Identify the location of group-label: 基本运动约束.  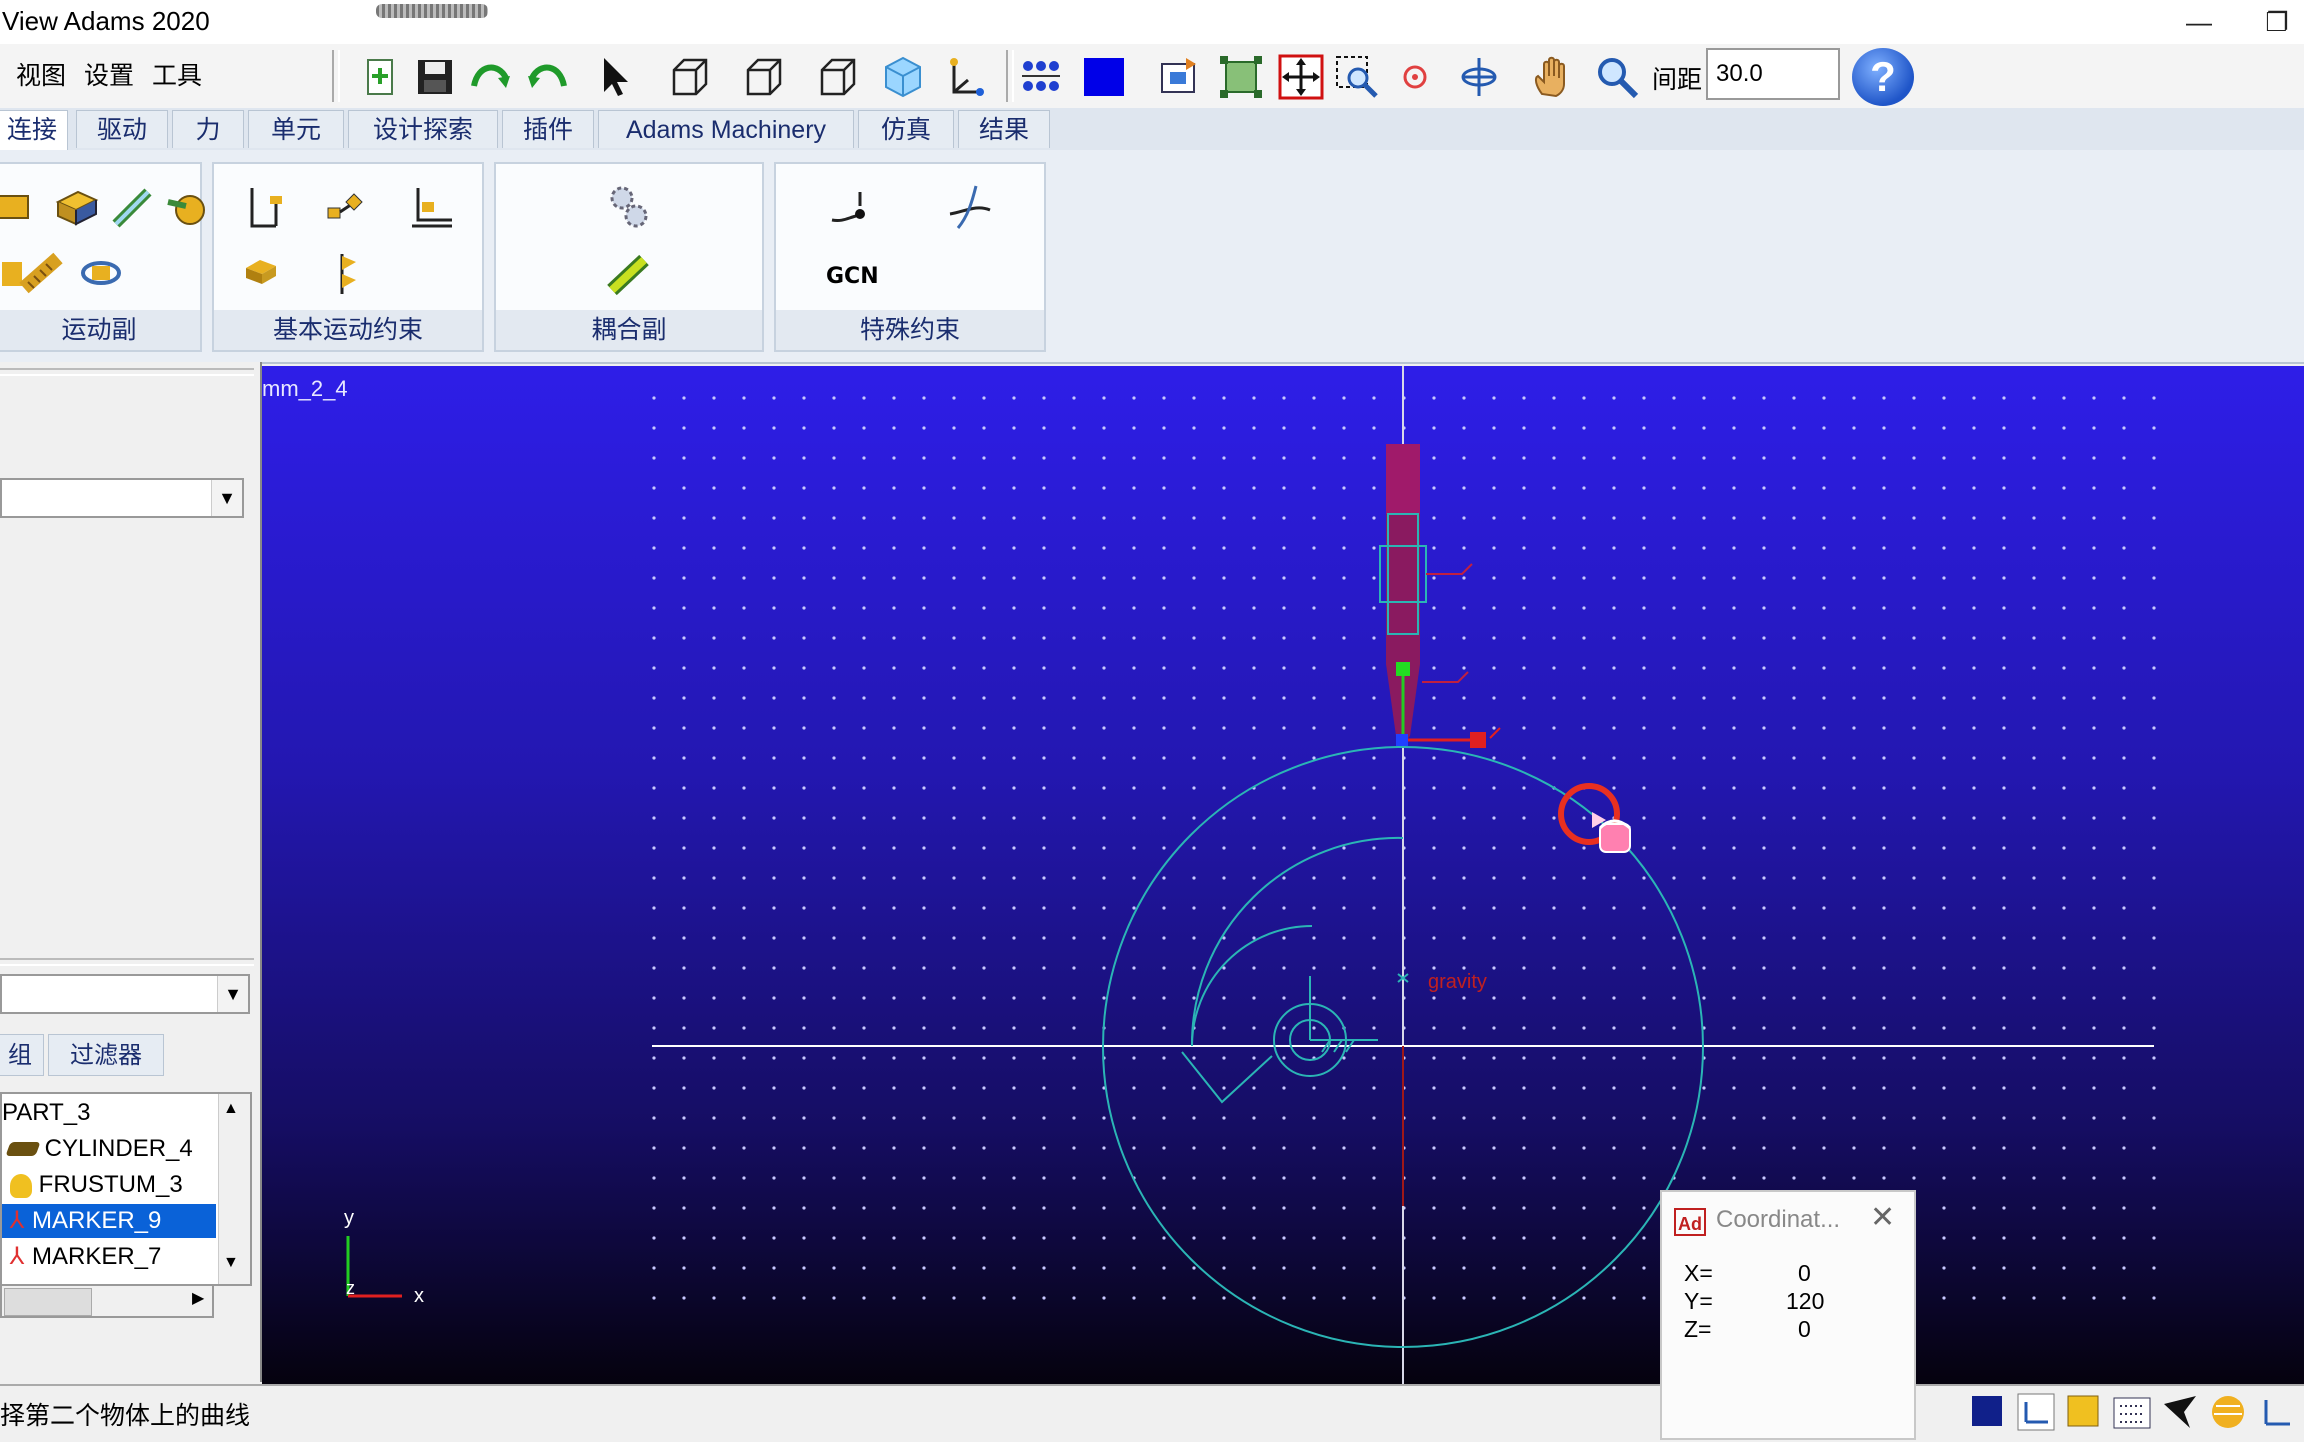
(348, 330).